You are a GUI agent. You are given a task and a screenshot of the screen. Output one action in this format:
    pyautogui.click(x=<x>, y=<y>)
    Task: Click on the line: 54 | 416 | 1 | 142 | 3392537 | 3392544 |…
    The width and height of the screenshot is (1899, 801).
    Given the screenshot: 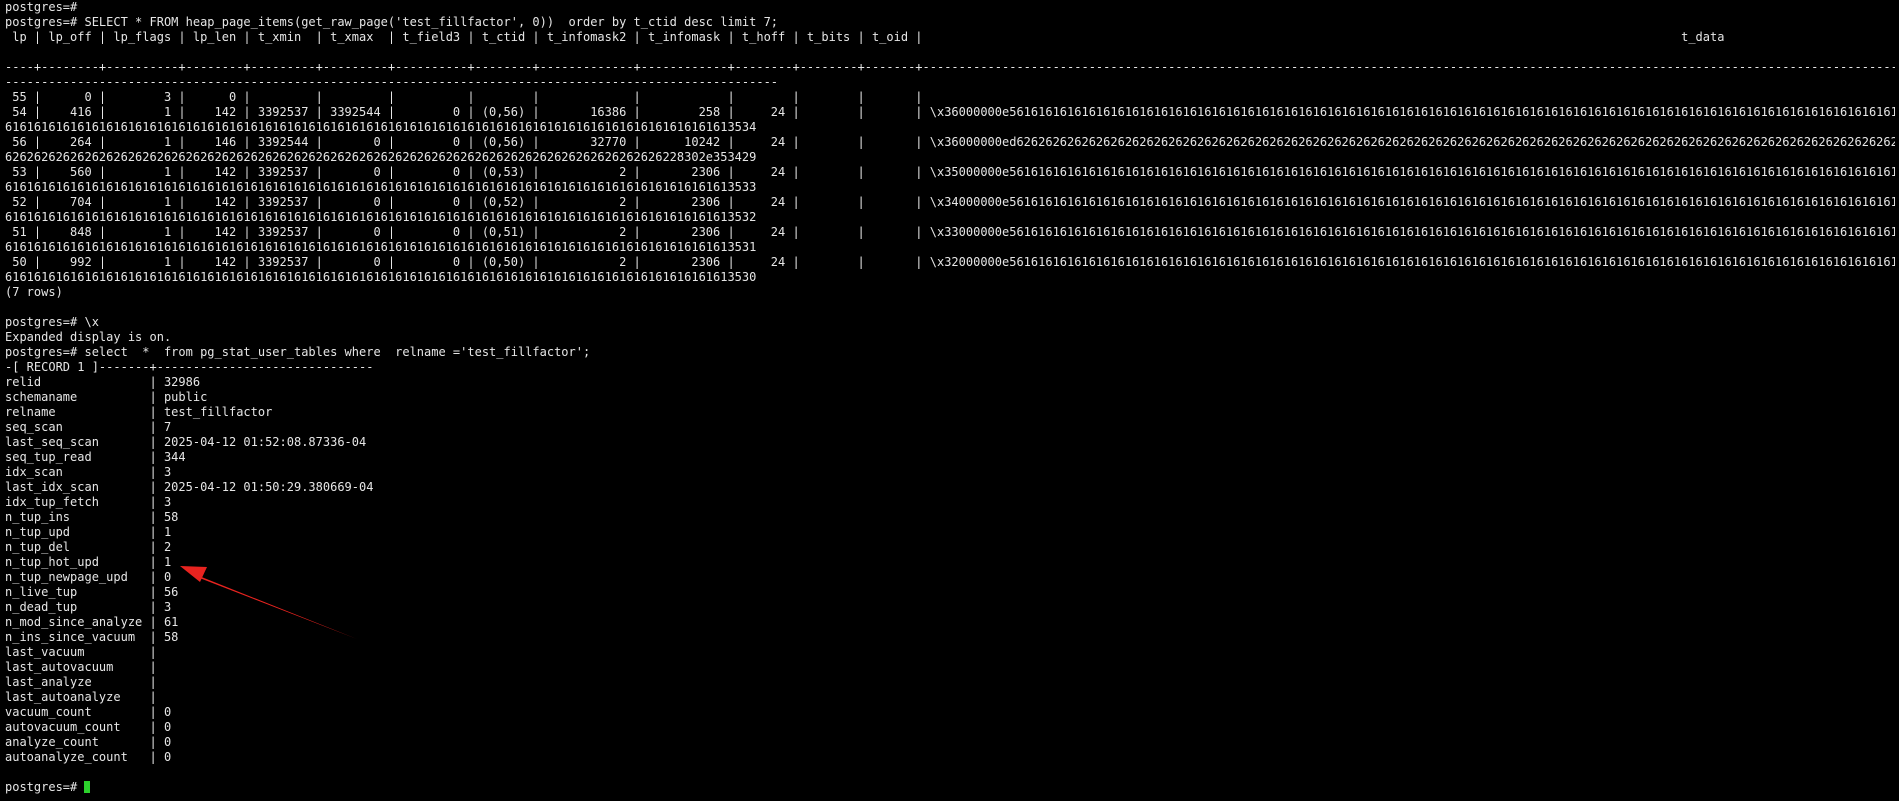 What is the action you would take?
    pyautogui.click(x=950, y=112)
    